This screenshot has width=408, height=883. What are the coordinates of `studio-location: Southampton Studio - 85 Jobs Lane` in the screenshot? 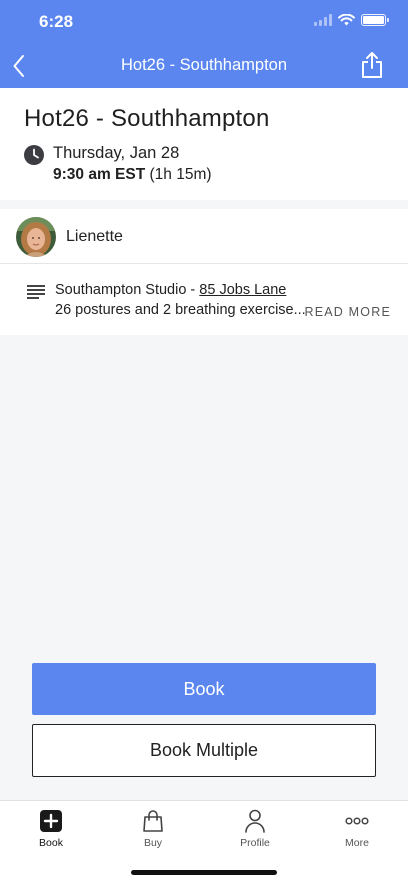 It's located at (170, 290).